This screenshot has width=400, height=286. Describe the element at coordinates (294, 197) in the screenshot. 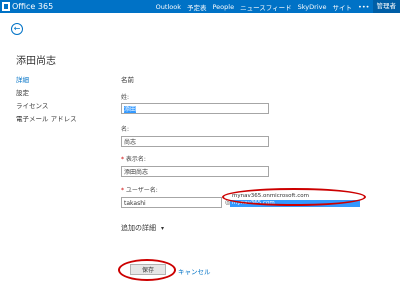

I see `highlight-circle-domain` at that location.